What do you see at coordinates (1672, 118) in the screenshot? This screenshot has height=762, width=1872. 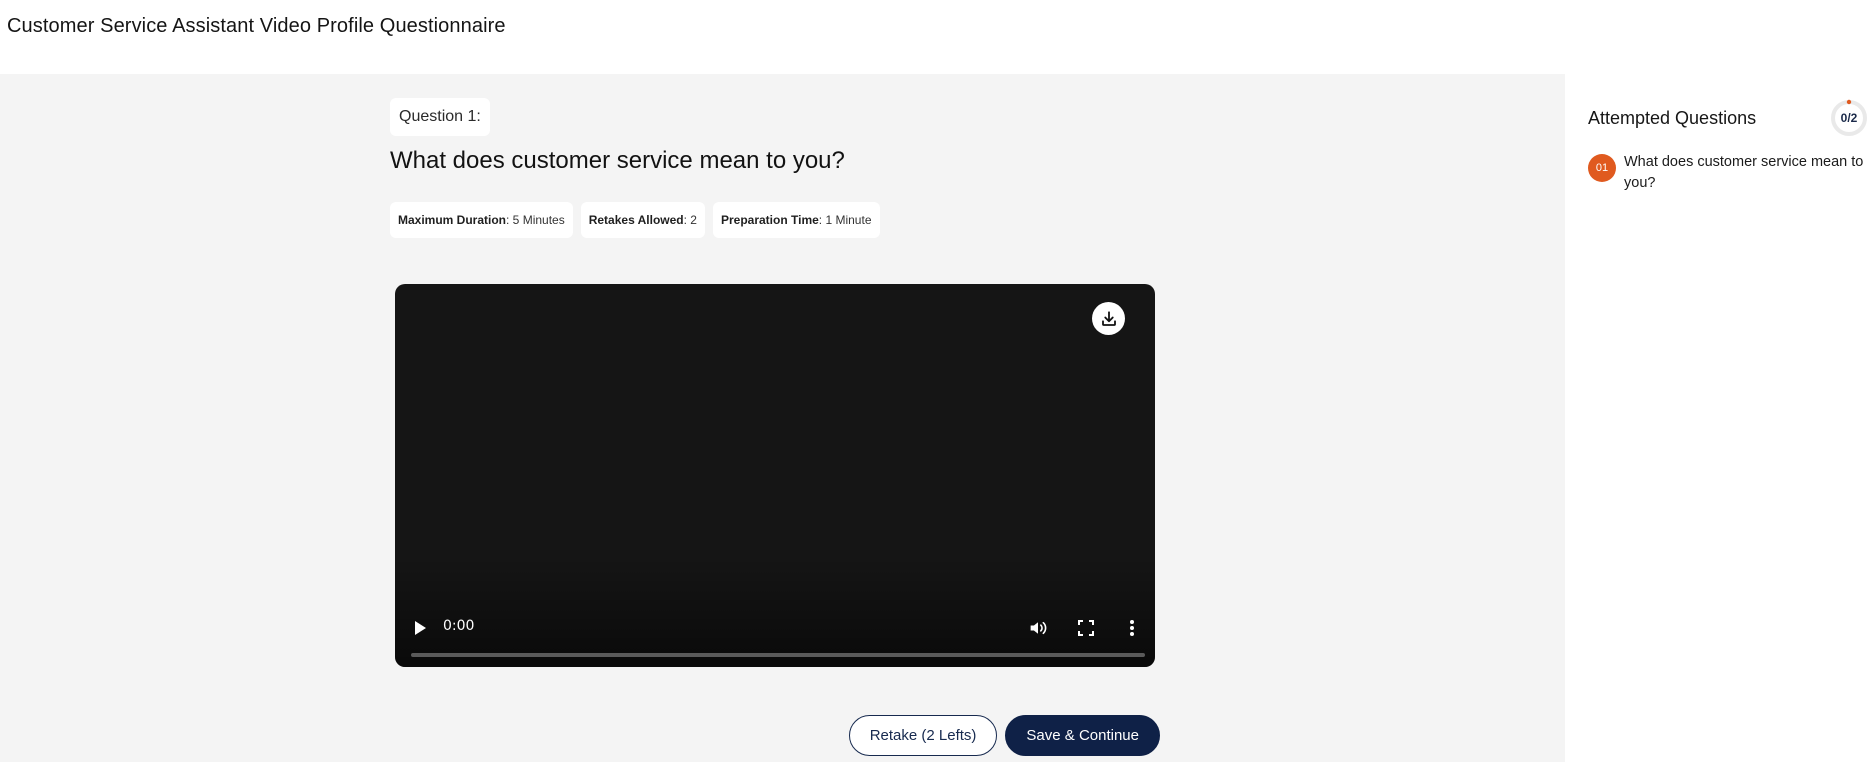 I see `attempted-questions-title: Attempted Questions` at bounding box center [1672, 118].